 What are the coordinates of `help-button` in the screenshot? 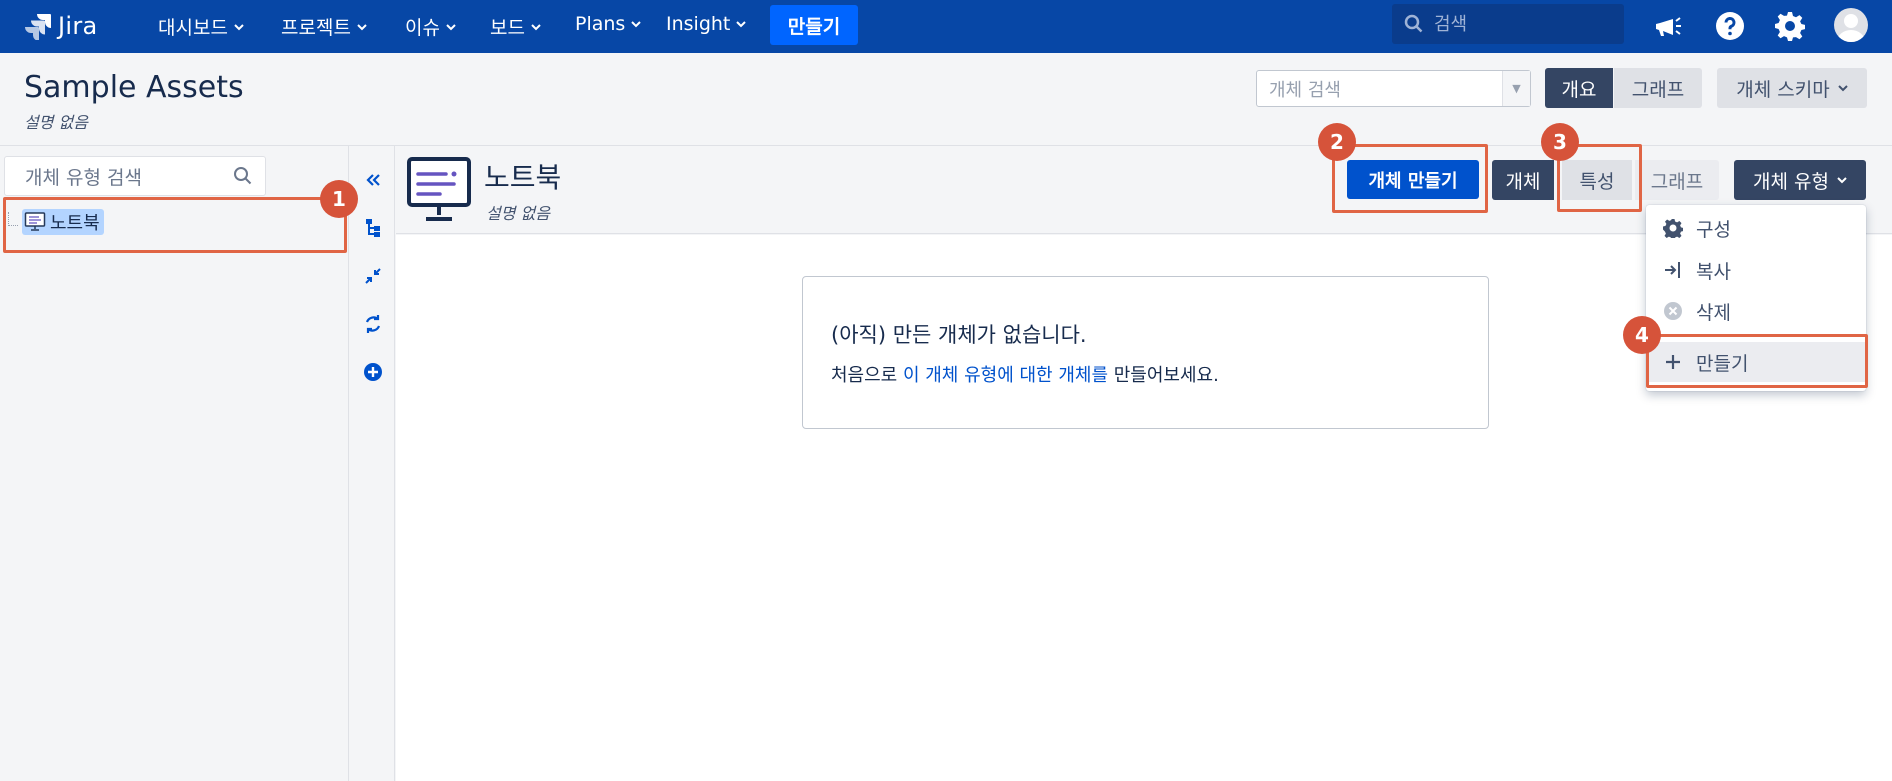 It's located at (1730, 26).